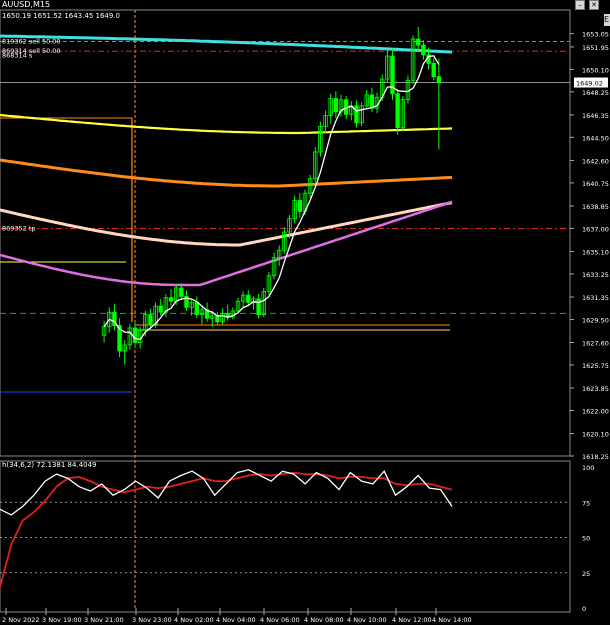 This screenshot has width=610, height=625. Describe the element at coordinates (31, 41) in the screenshot. I see `order-label: 819362 sell 50.00` at that location.